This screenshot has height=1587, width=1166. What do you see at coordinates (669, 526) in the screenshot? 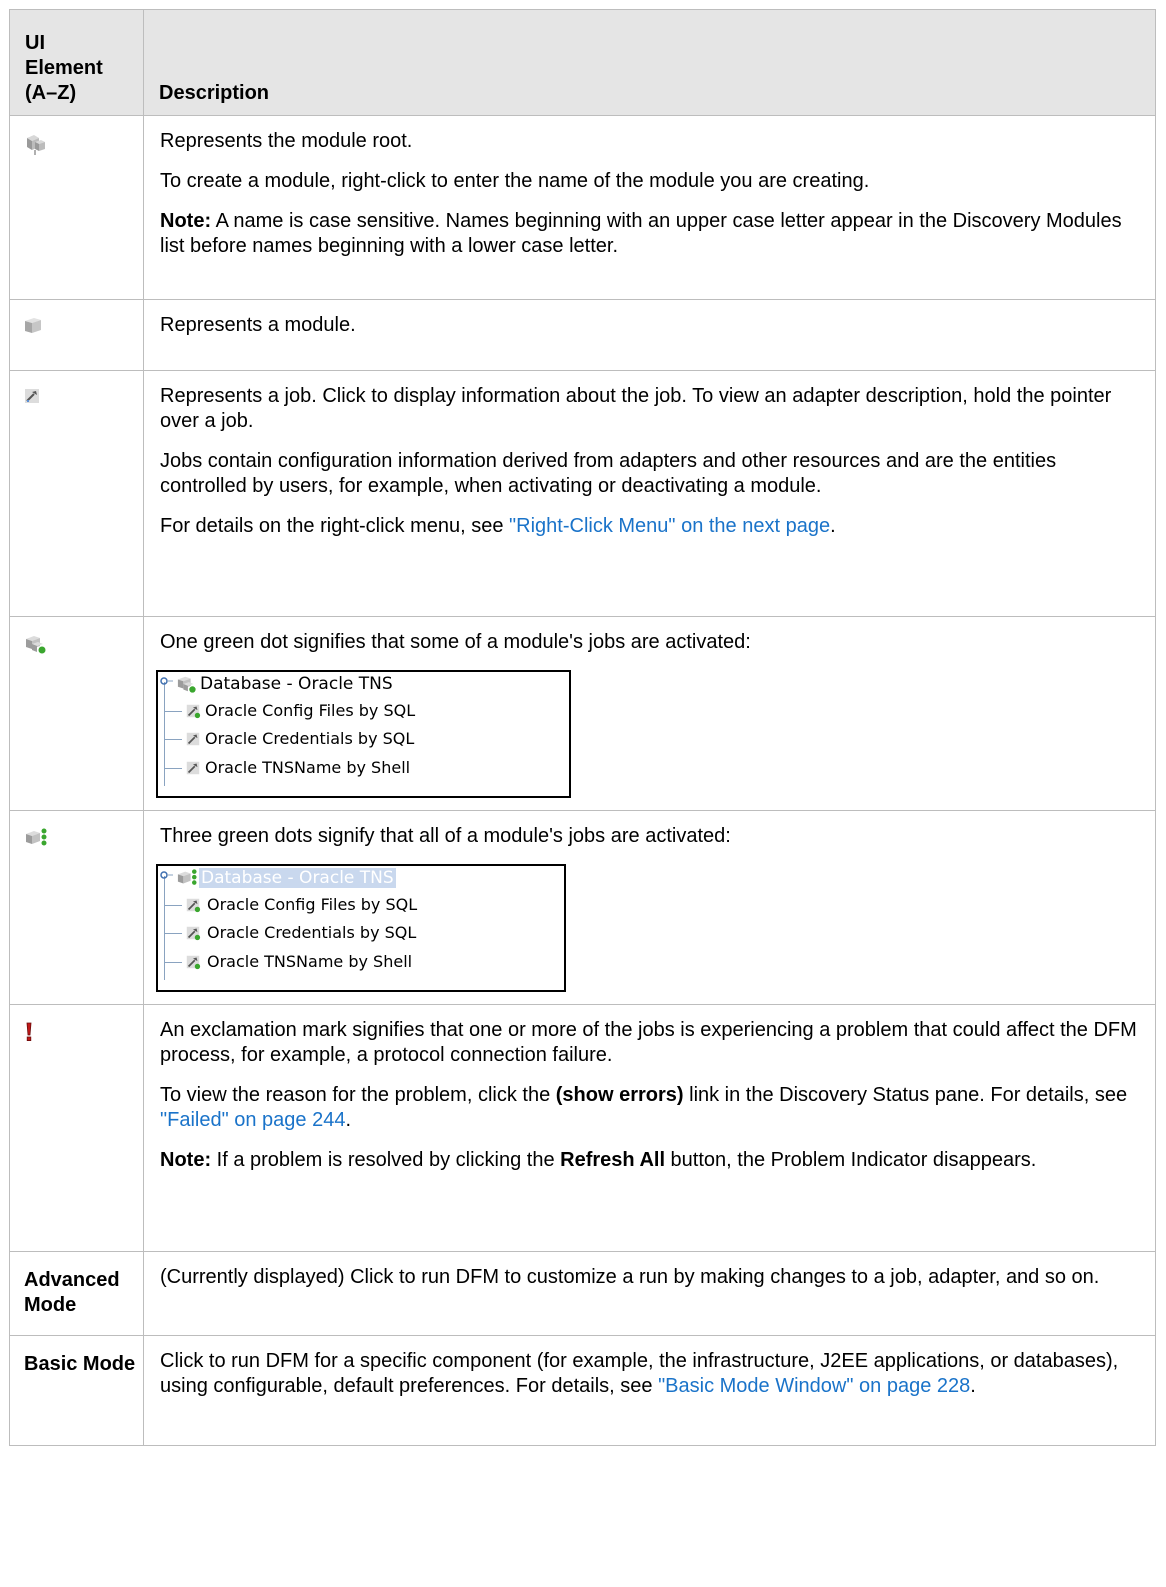
I see `right-click-menu-link: "Right-Click Menu" on the next page` at bounding box center [669, 526].